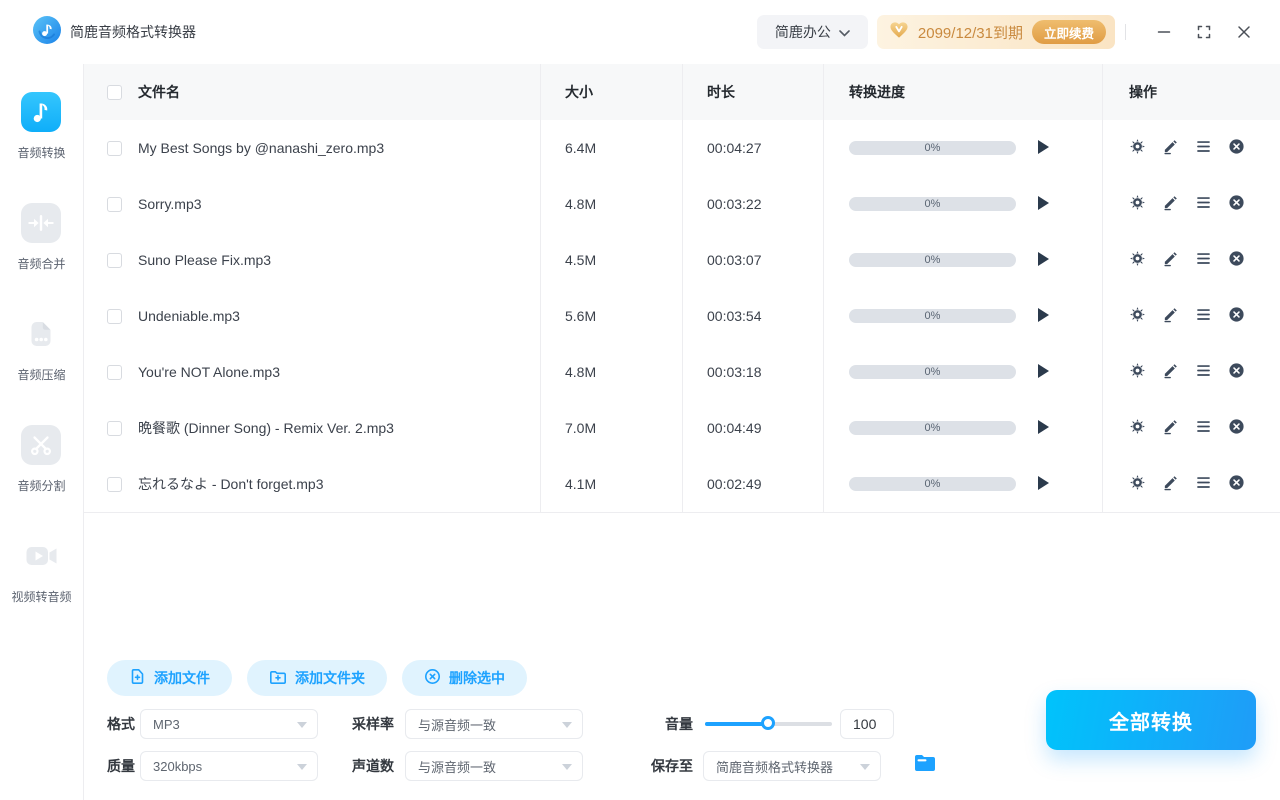  Describe the element at coordinates (792, 766) in the screenshot. I see `save-to-select: 简鹿音频格式转换器` at that location.